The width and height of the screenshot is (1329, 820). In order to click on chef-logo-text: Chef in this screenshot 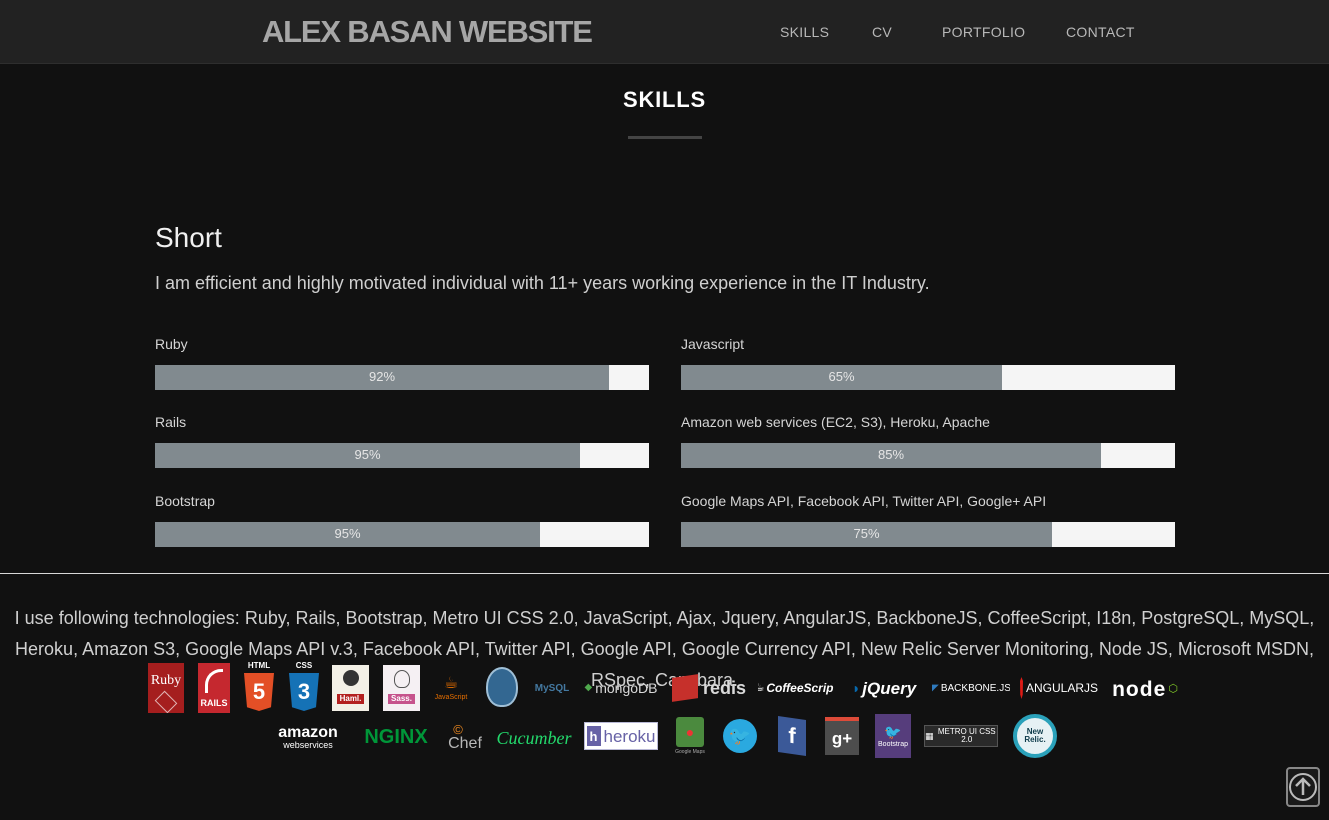, I will do `click(465, 743)`.